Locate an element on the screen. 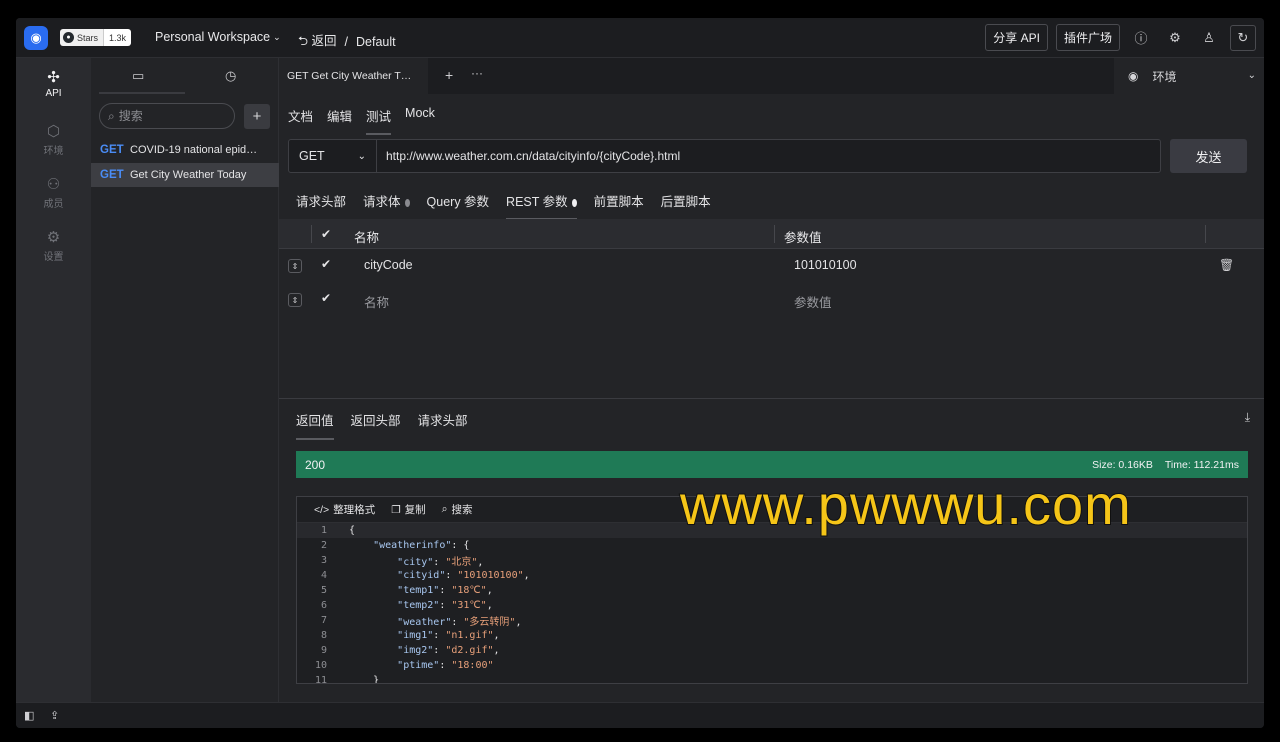 The height and width of the screenshot is (742, 1280). add-api-button: + is located at coordinates (257, 116).